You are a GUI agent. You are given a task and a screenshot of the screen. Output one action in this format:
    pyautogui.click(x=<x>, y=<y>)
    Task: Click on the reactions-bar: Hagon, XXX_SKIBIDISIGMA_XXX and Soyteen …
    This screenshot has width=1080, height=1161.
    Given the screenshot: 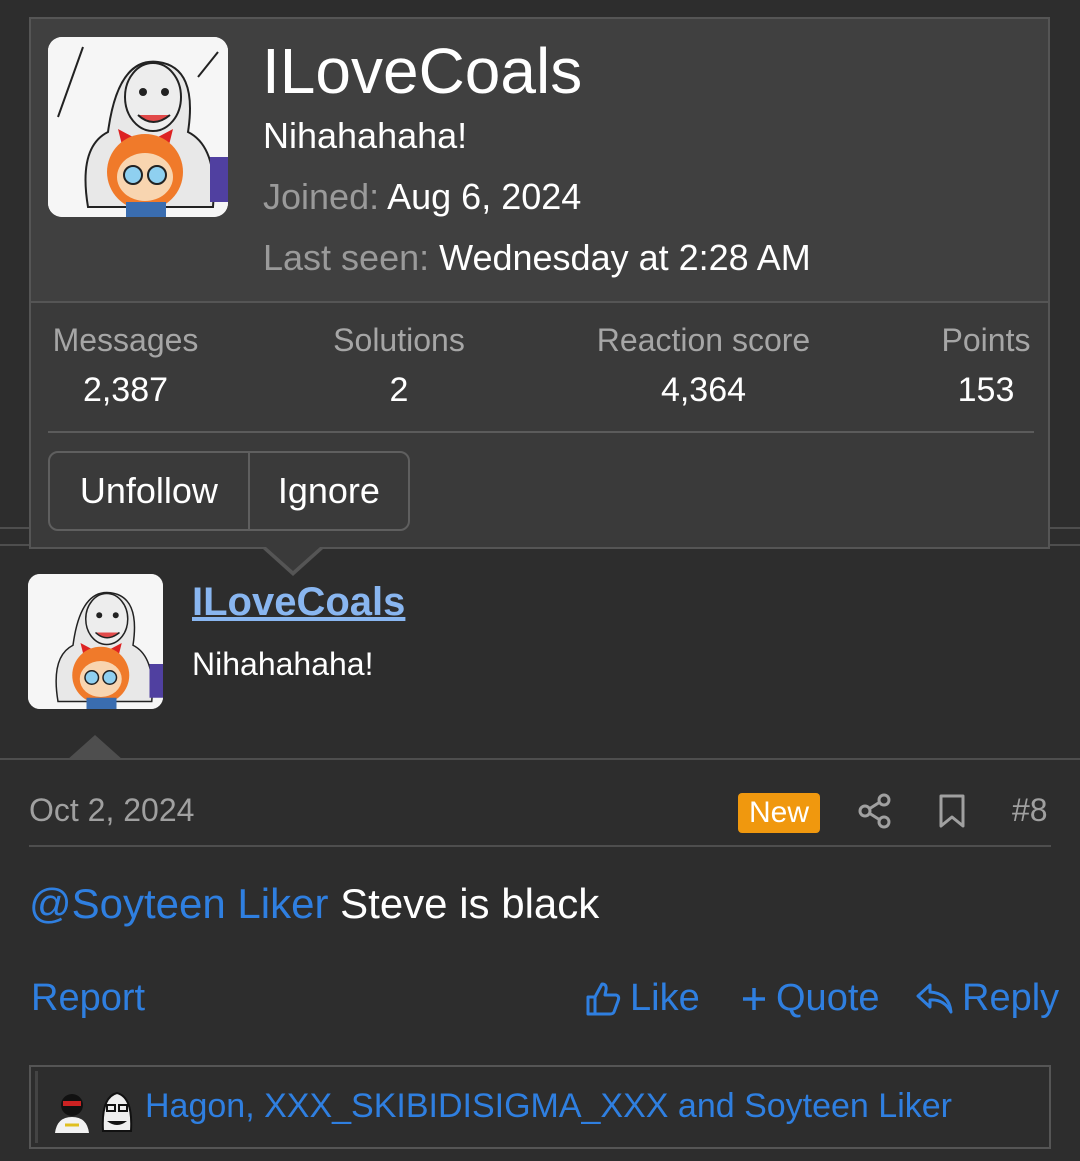 What is the action you would take?
    pyautogui.click(x=540, y=1107)
    